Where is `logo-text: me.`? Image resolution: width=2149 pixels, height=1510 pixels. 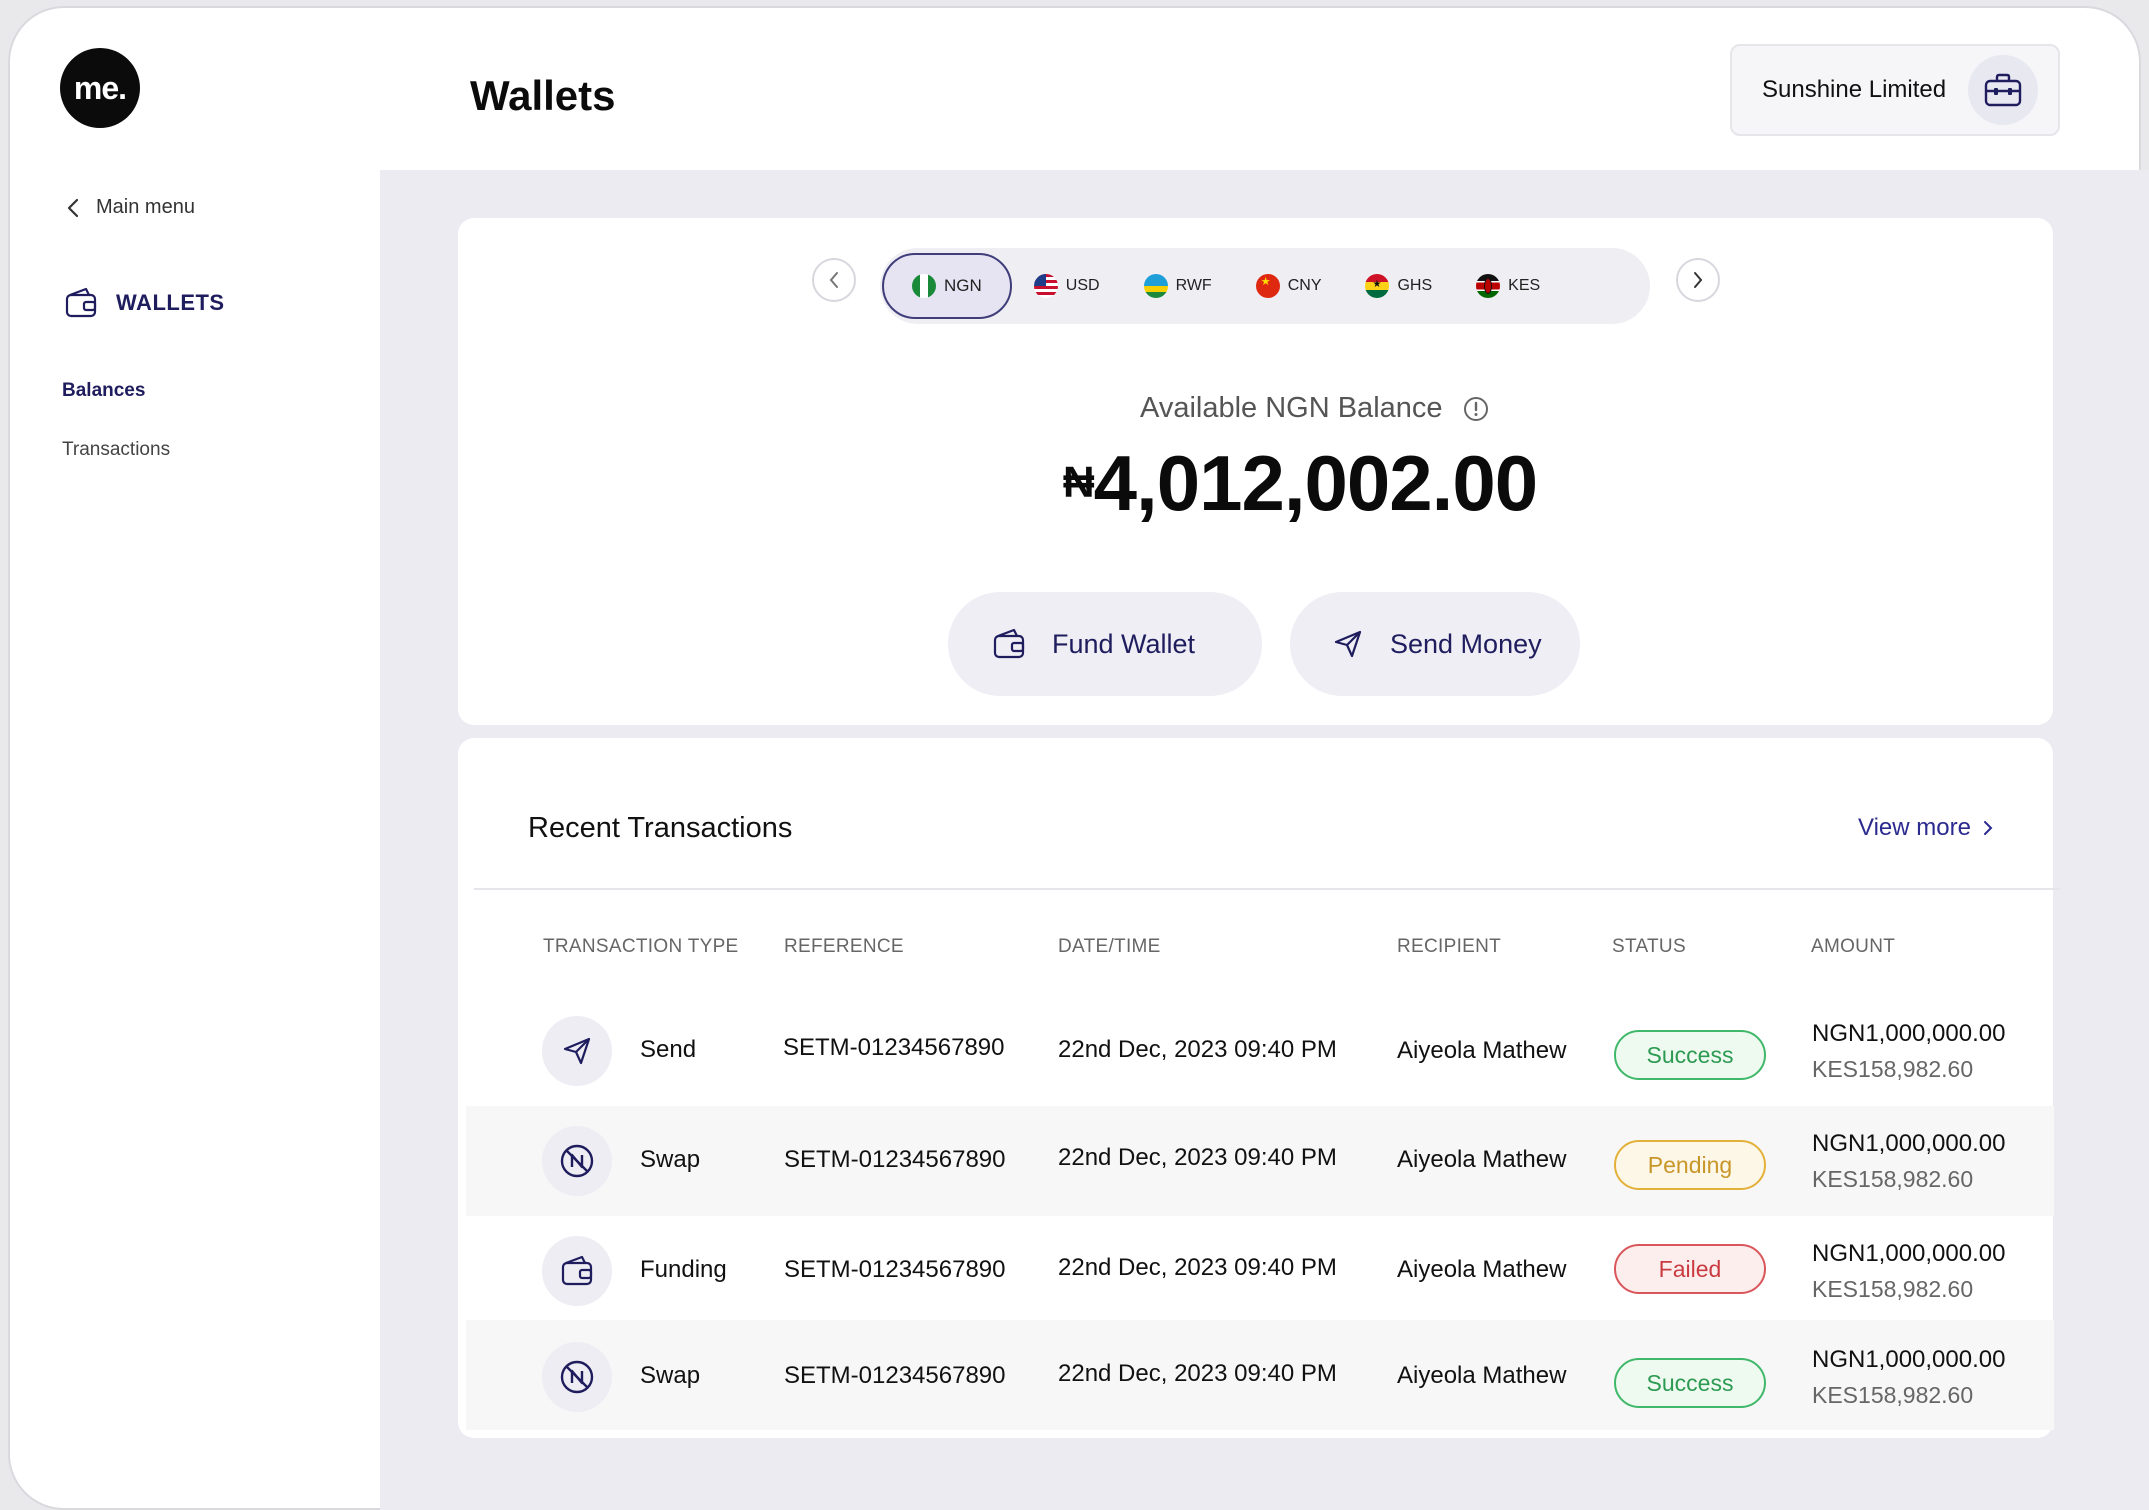
logo-text: me. is located at coordinates (100, 87).